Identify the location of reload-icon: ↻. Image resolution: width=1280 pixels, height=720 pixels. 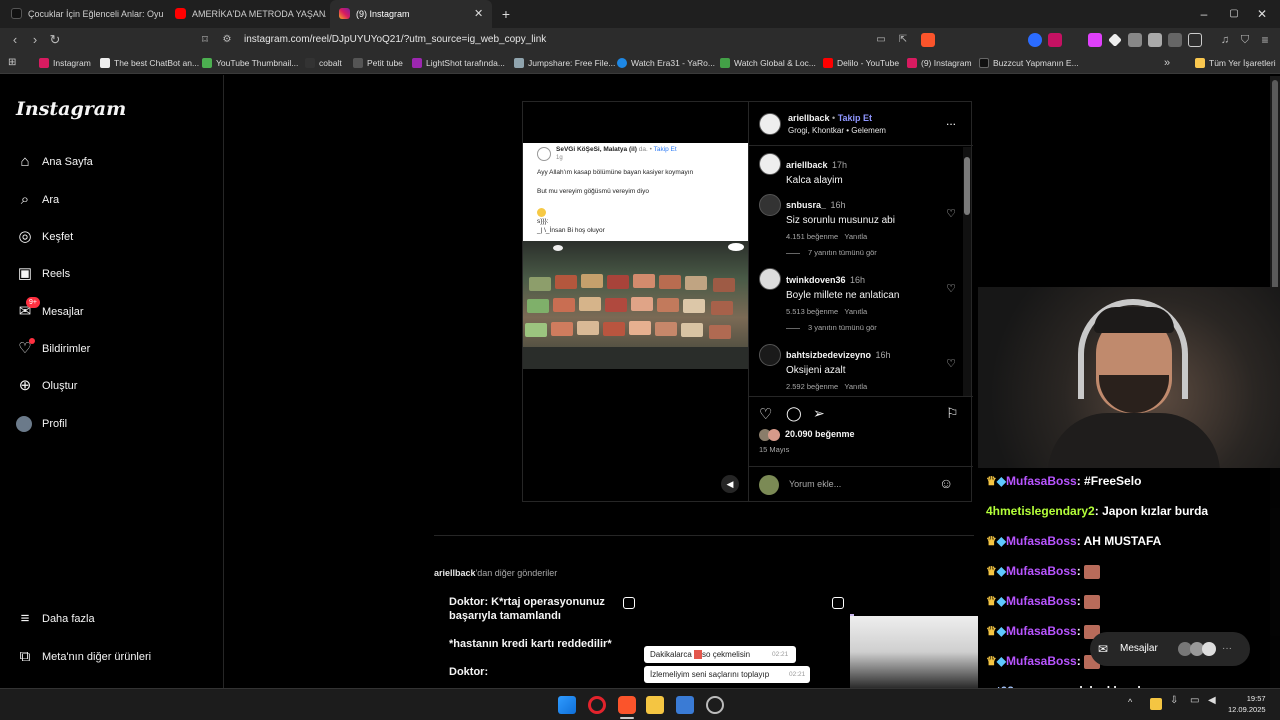
(55, 40).